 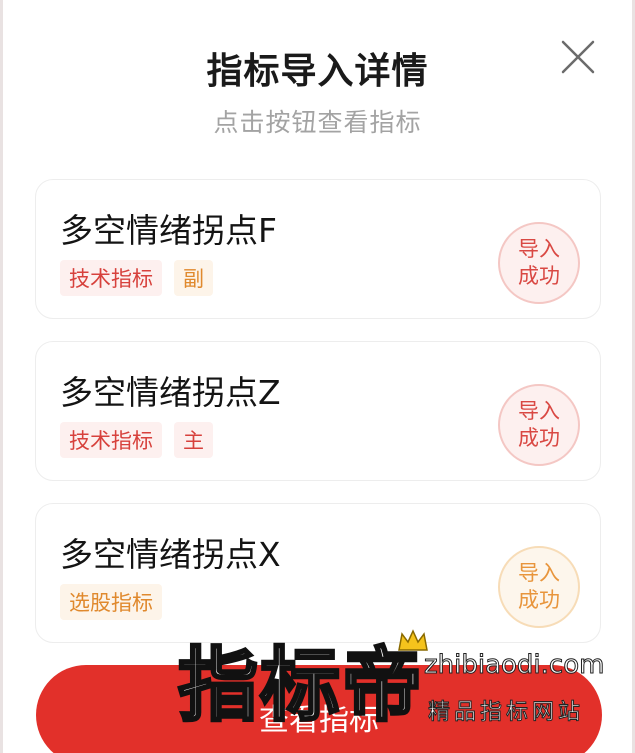 I want to click on dialog-subtitle: 点击按钮查看指标, so click(x=317, y=122).